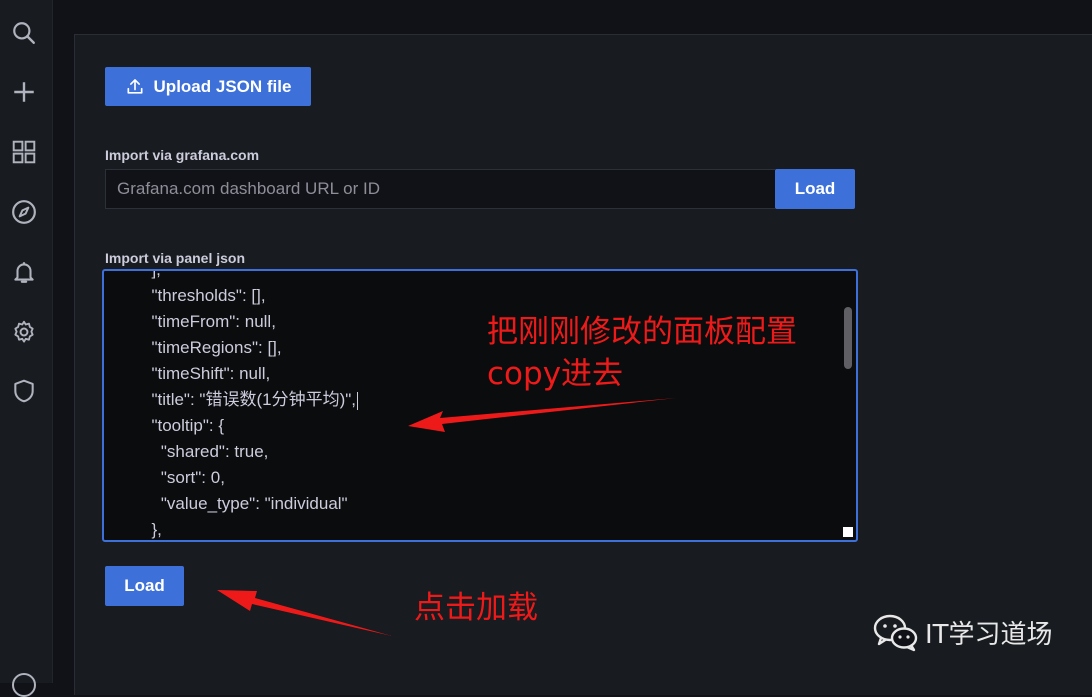  I want to click on watermark: IT学习道场, so click(963, 632).